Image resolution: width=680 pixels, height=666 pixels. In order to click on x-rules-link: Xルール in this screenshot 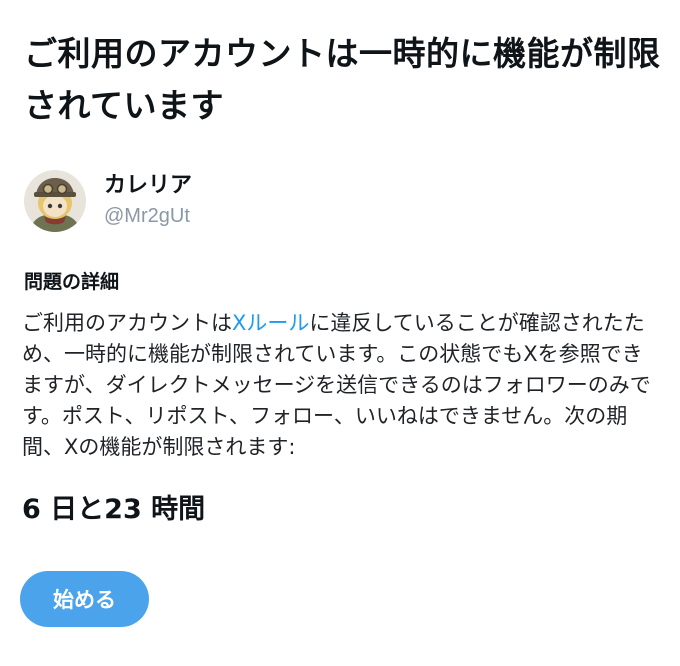, I will do `click(270, 323)`.